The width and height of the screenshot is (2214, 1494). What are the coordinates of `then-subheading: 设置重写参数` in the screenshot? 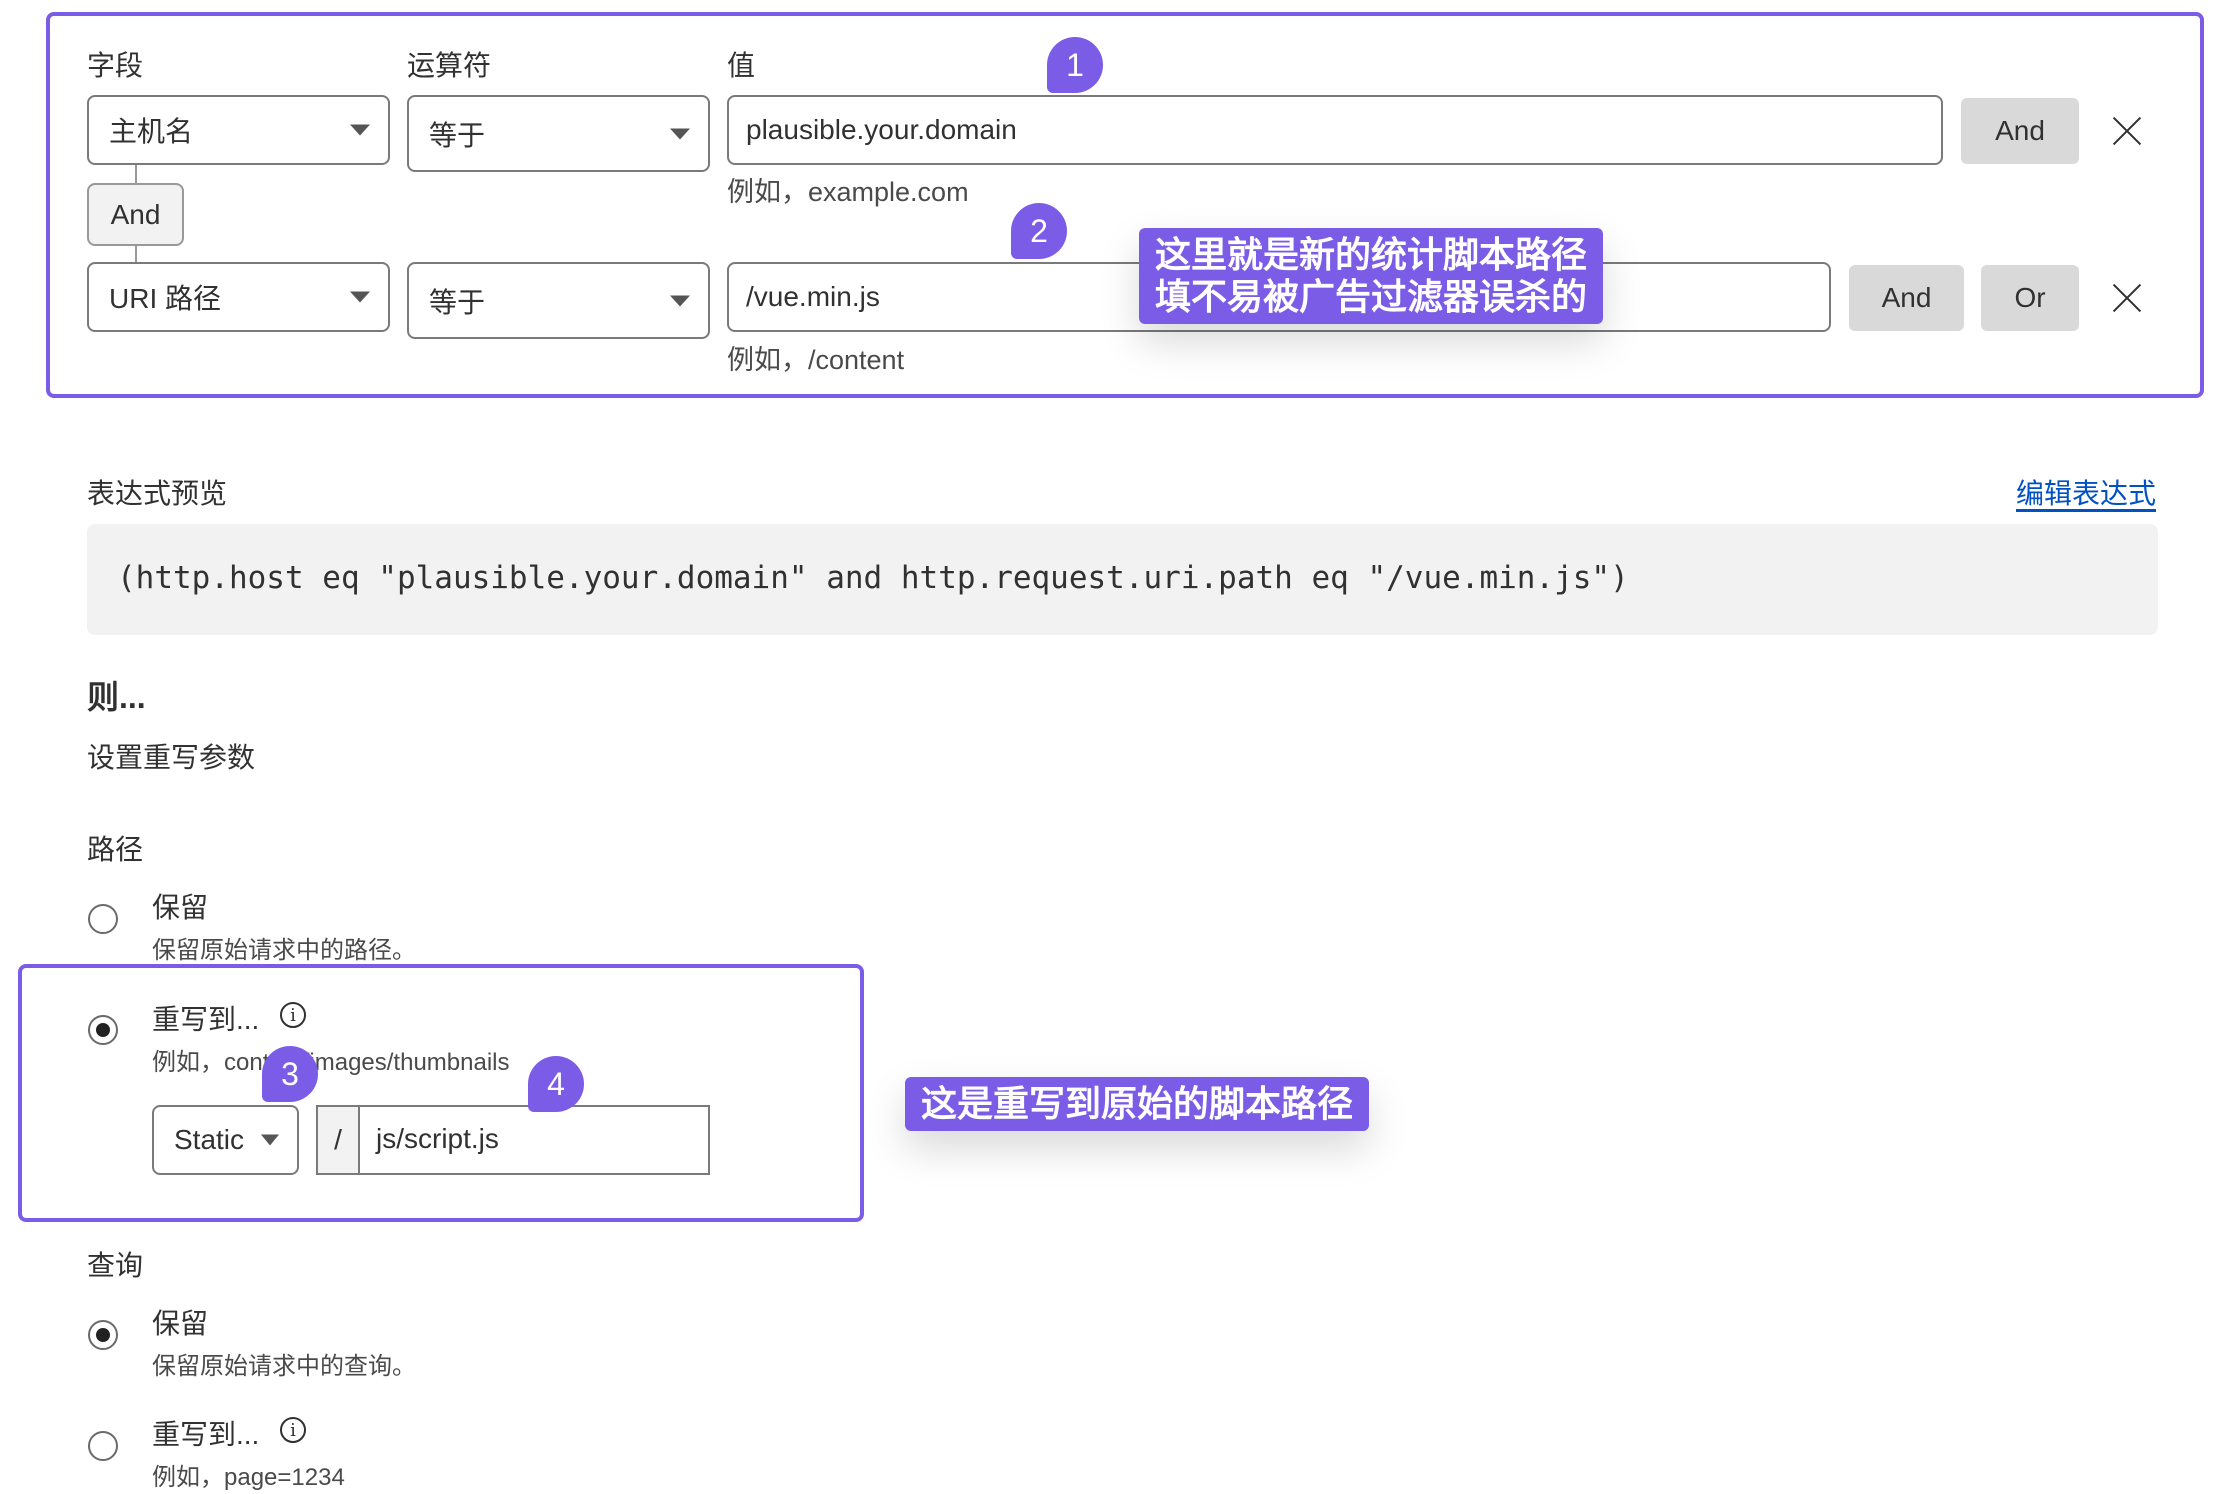 It's located at (171, 757).